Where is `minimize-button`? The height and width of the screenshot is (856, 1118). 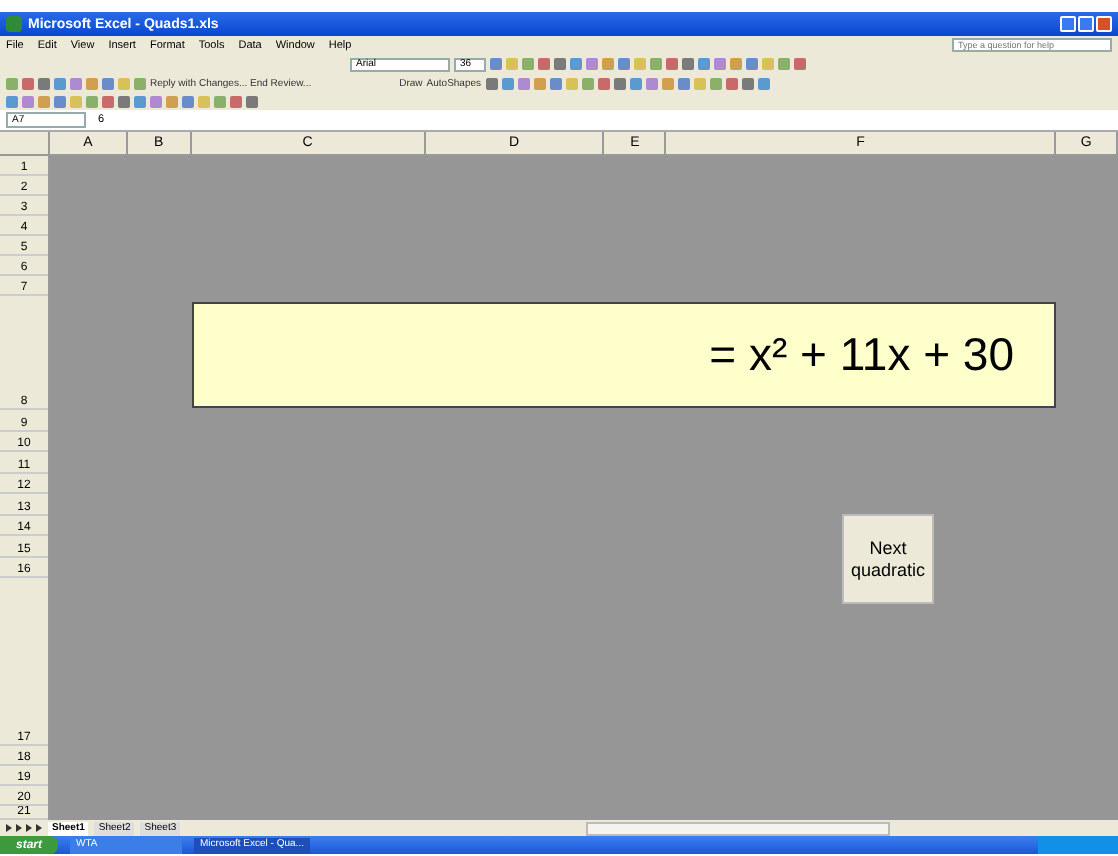
minimize-button is located at coordinates (1068, 24).